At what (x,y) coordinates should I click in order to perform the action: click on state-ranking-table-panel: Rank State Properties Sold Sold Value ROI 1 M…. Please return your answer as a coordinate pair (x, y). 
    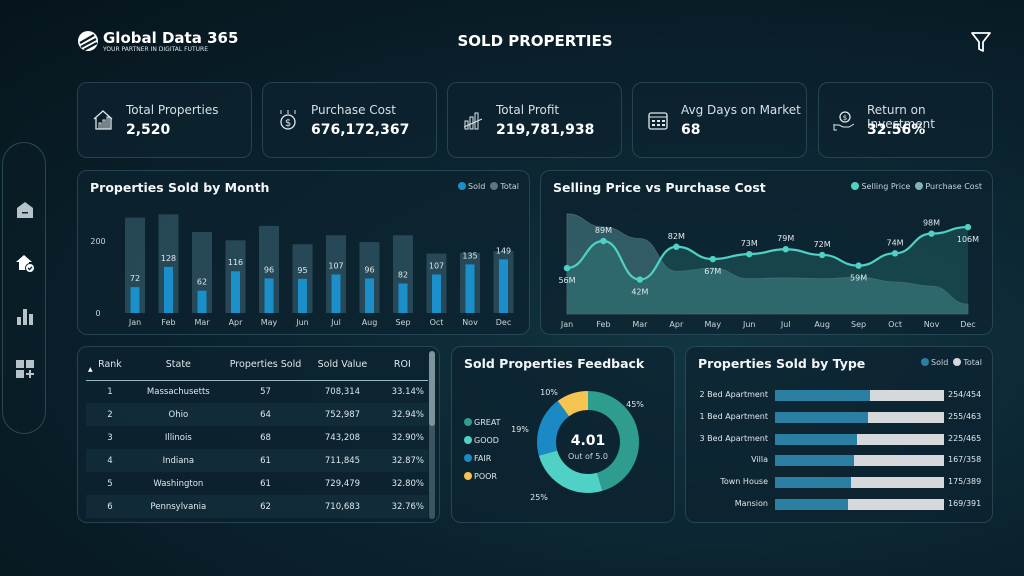
    Looking at the image, I should click on (258, 434).